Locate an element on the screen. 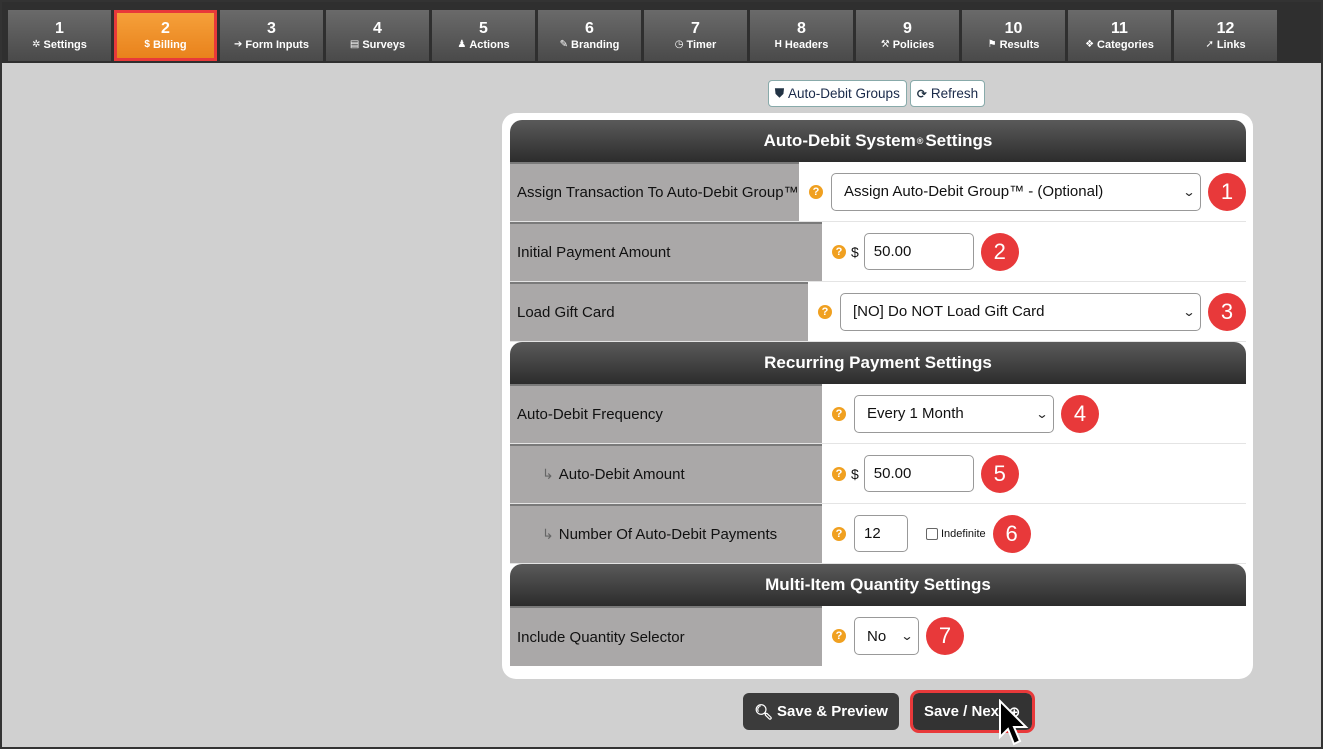 The height and width of the screenshot is (749, 1323). initial-payment-input is located at coordinates (918, 251).